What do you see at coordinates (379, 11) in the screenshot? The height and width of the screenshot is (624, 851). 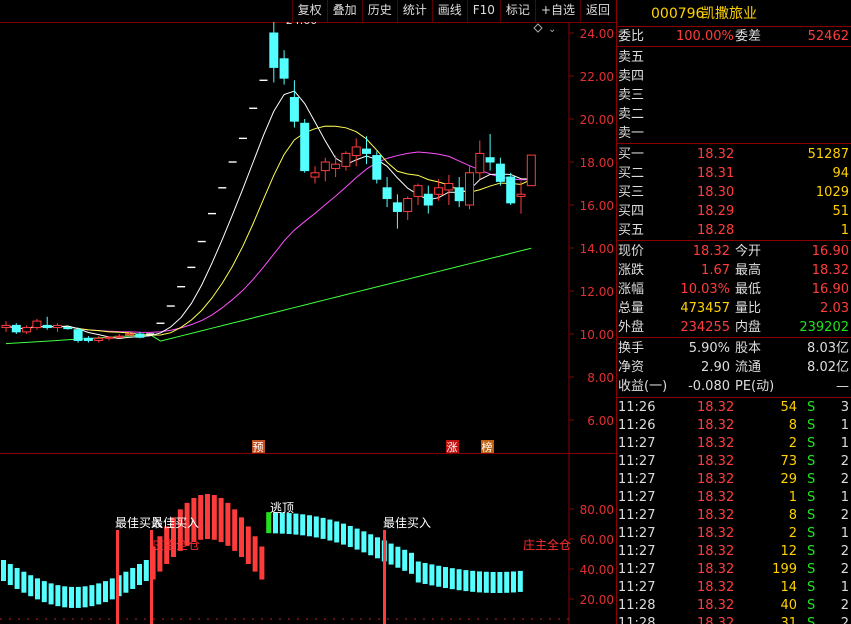 I see `toolbar-button: 历史` at bounding box center [379, 11].